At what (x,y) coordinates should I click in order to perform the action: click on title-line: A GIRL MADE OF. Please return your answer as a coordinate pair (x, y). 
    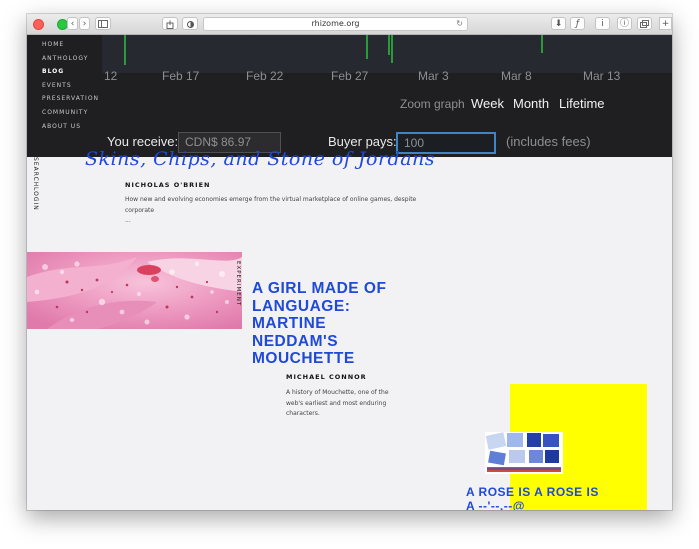
    Looking at the image, I should click on (319, 288).